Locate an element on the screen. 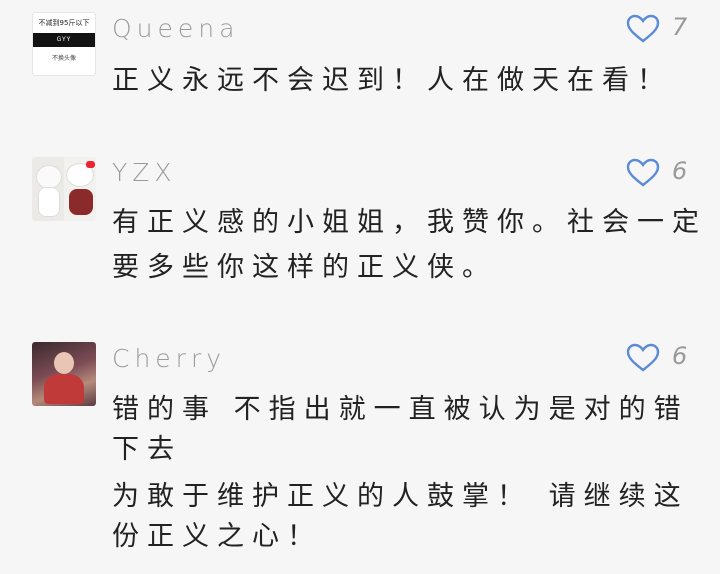  avatar-caption-bar: GYY is located at coordinates (64, 40).